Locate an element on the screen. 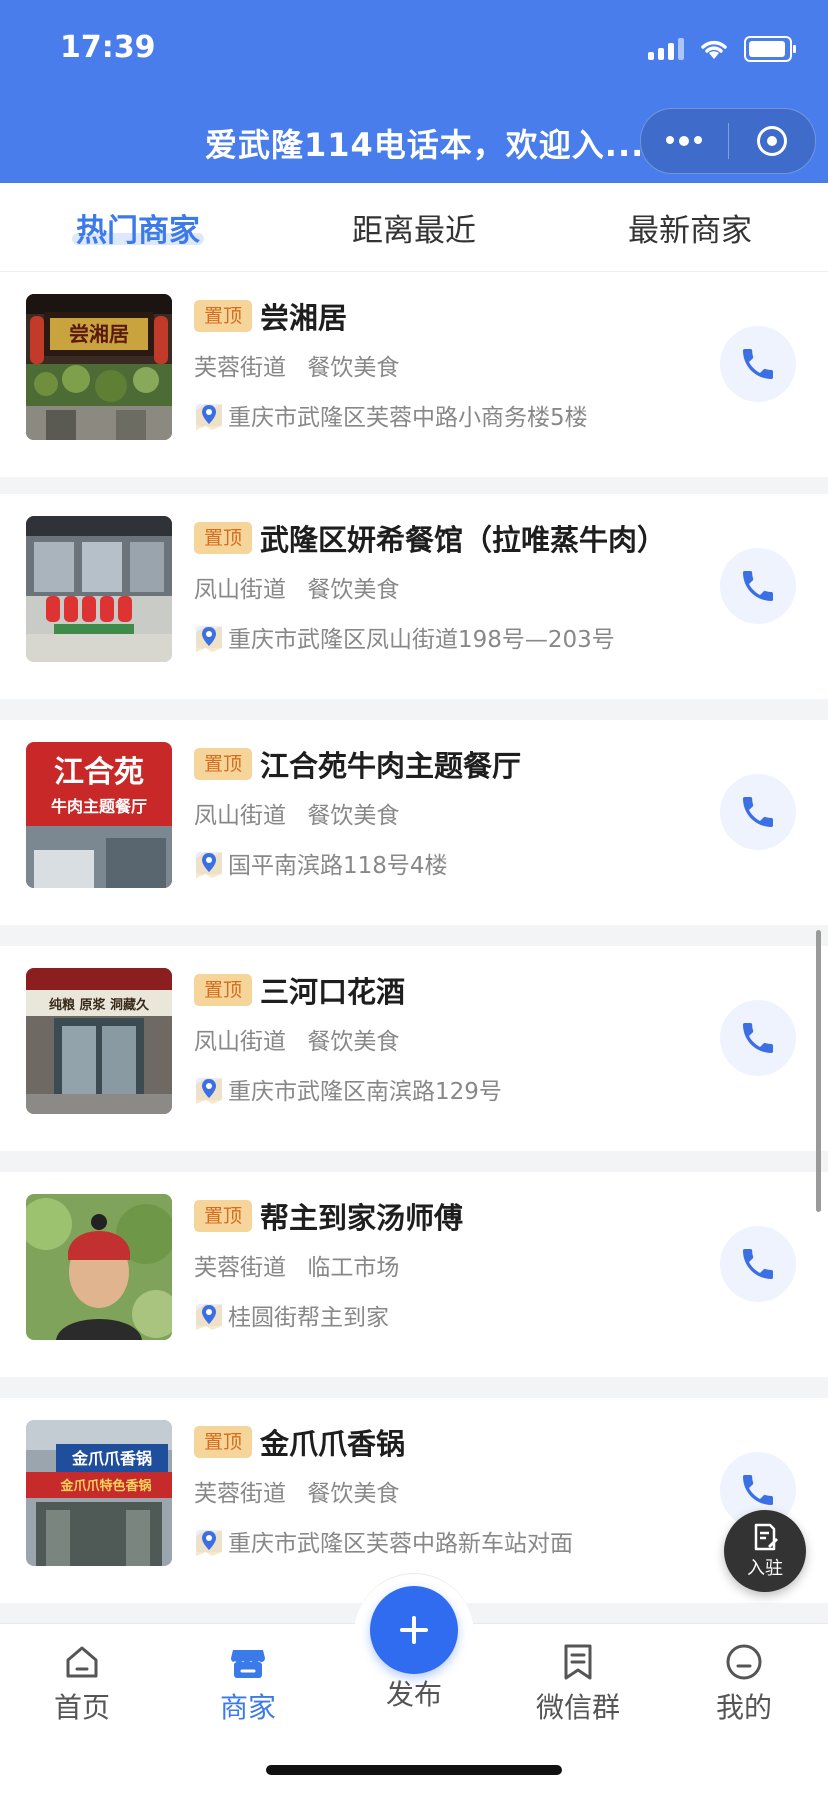 The width and height of the screenshot is (828, 1793). publish-label: 发布 is located at coordinates (413, 1694).